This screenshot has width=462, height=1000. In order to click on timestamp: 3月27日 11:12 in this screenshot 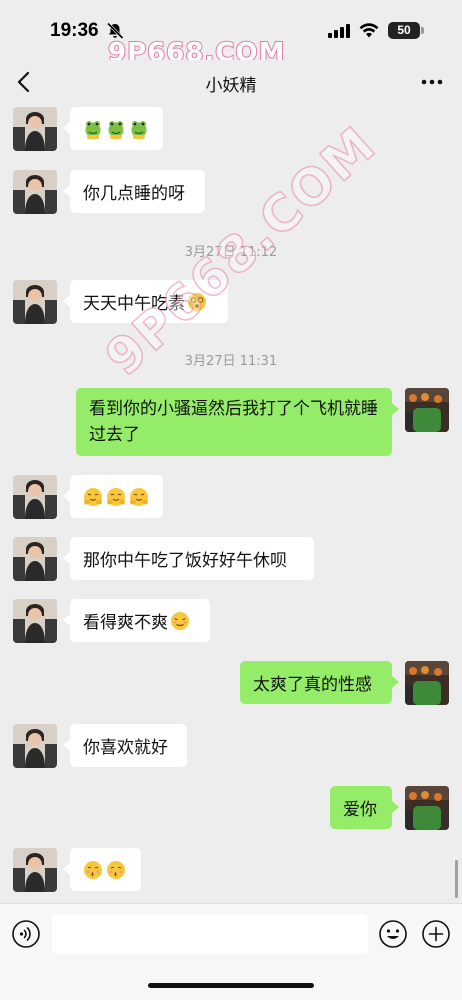, I will do `click(231, 252)`.